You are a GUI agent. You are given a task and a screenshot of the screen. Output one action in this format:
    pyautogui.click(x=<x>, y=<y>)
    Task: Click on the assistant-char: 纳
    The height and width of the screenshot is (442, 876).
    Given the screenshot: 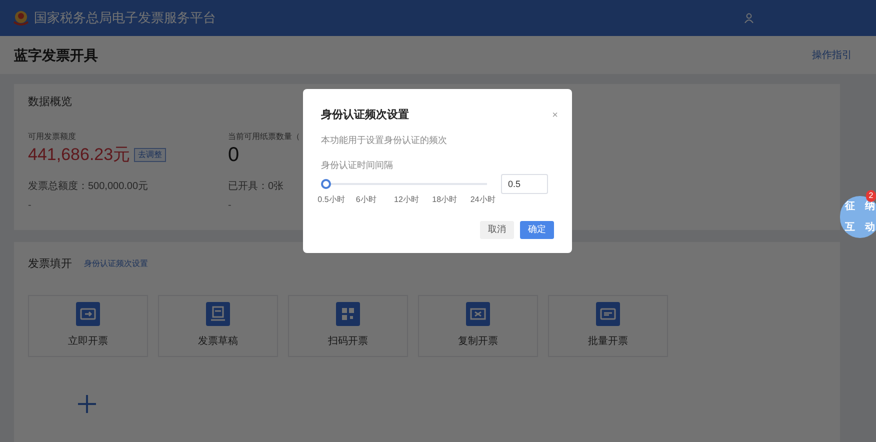 What is the action you would take?
    pyautogui.click(x=870, y=207)
    